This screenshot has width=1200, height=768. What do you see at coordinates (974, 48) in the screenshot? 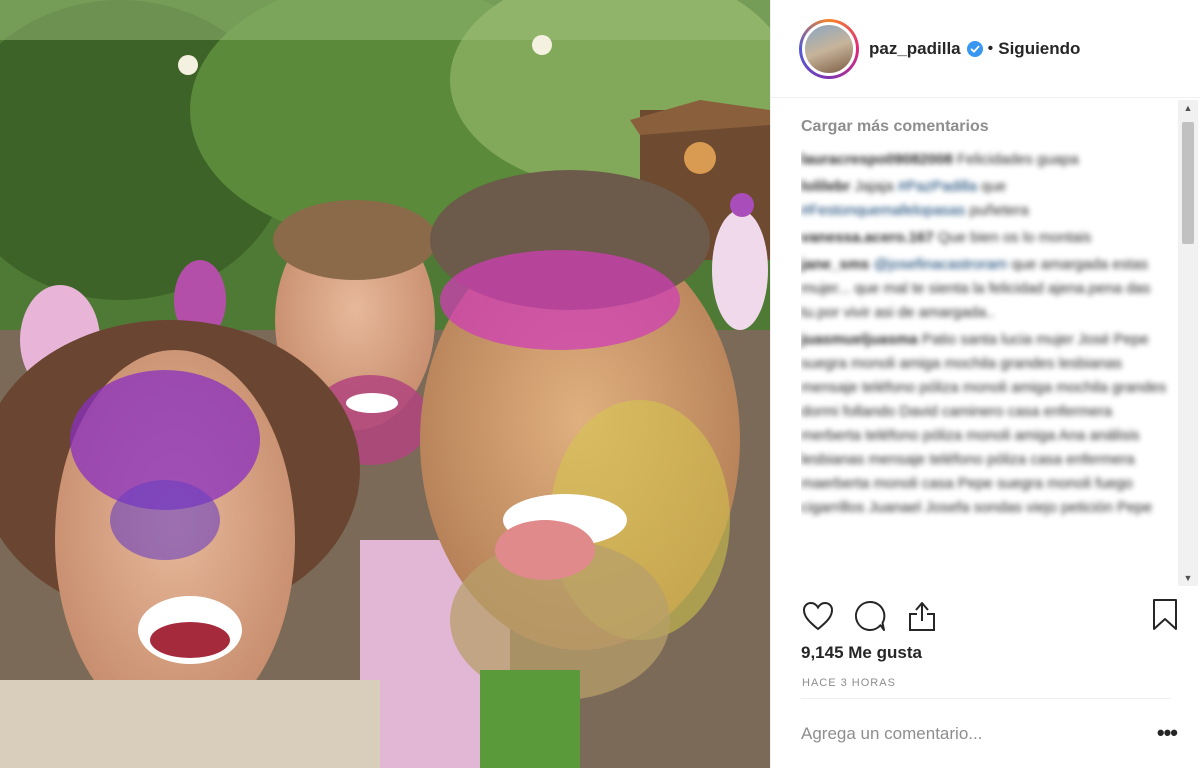
I see `verified-badge-icon` at bounding box center [974, 48].